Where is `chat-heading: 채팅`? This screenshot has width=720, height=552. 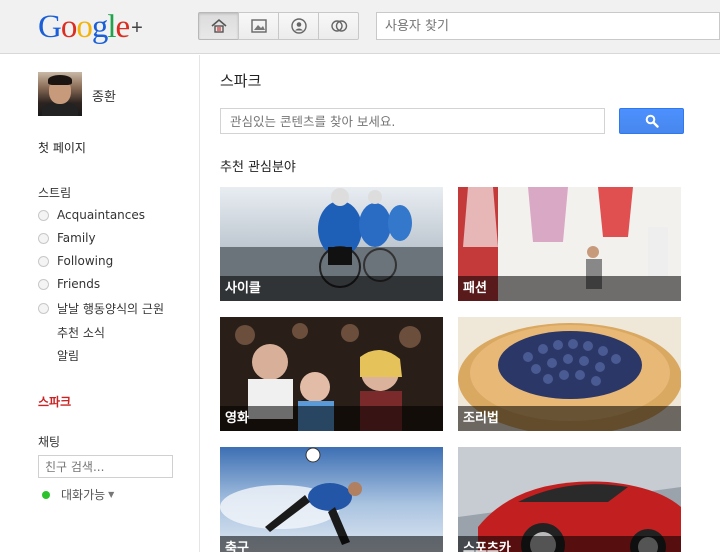
chat-heading: 채팅 is located at coordinates (49, 442).